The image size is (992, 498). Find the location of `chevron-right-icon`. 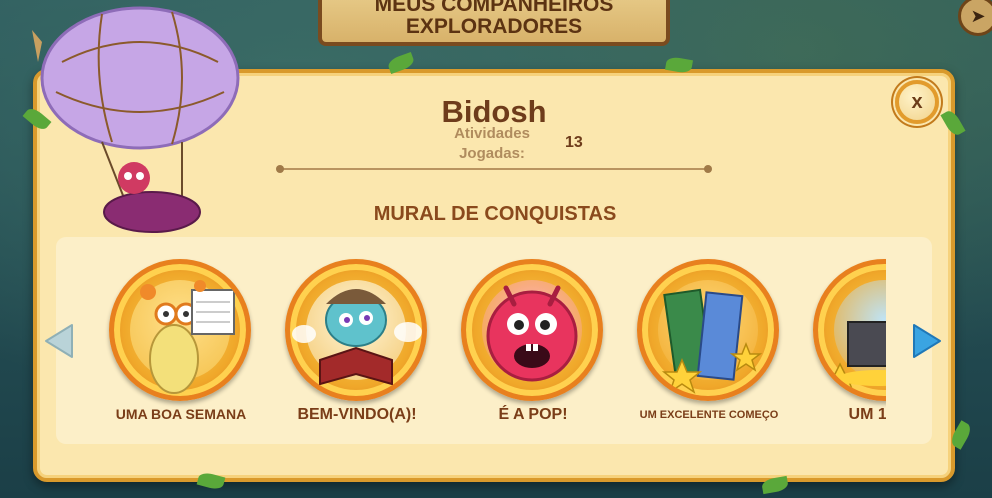

chevron-right-icon is located at coordinates (927, 341).